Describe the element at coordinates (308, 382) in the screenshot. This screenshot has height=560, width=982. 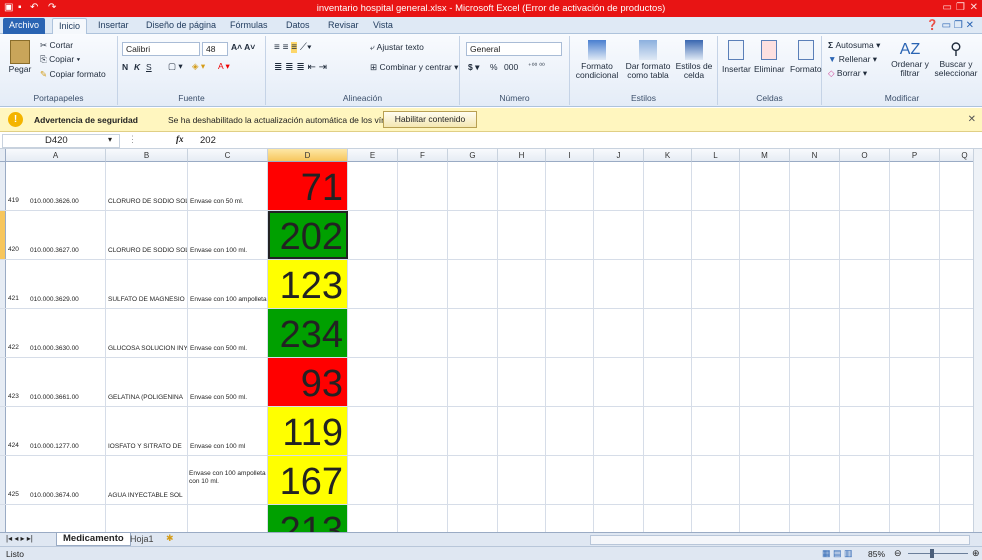
I see `cell-quantity: 93` at that location.